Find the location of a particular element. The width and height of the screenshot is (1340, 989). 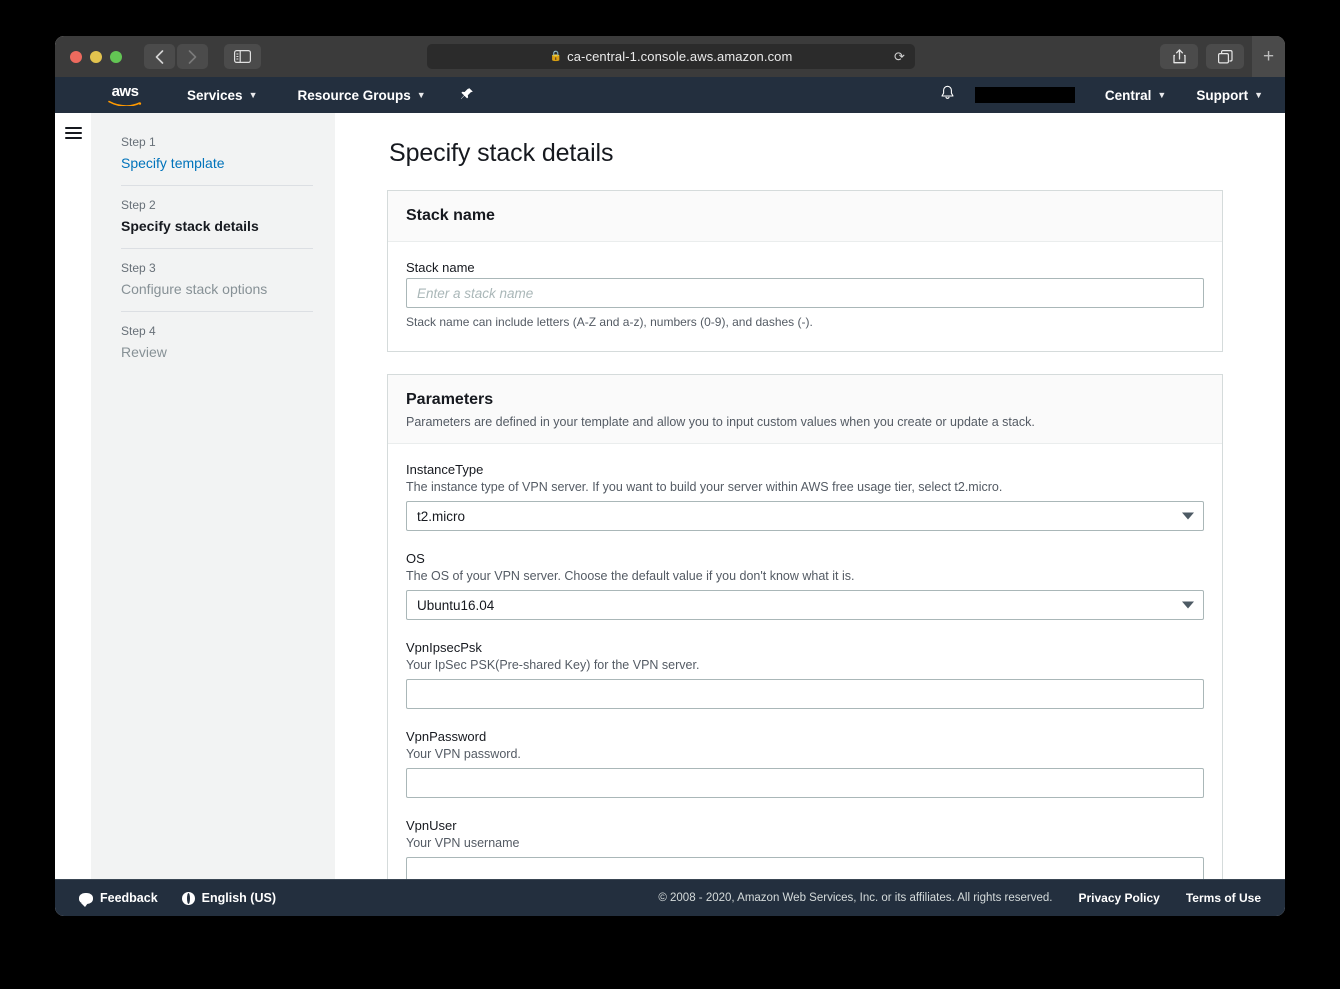

speech-bubble-icon is located at coordinates (86, 899).